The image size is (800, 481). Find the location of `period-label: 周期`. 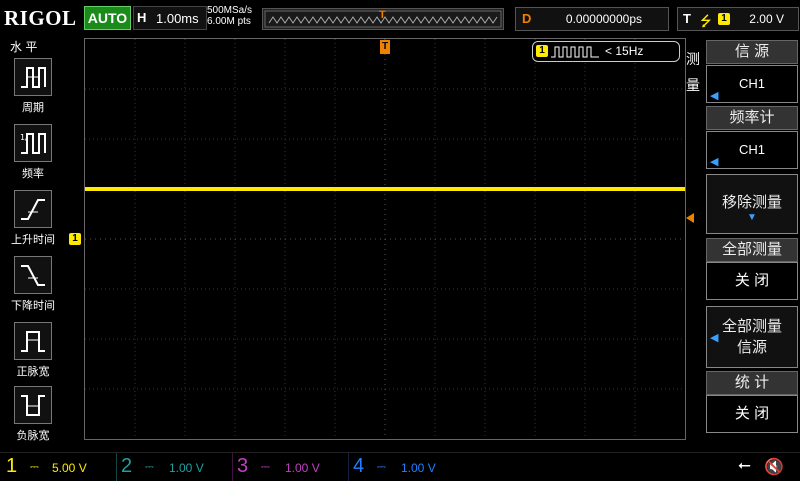

period-label: 周期 is located at coordinates (33, 108).